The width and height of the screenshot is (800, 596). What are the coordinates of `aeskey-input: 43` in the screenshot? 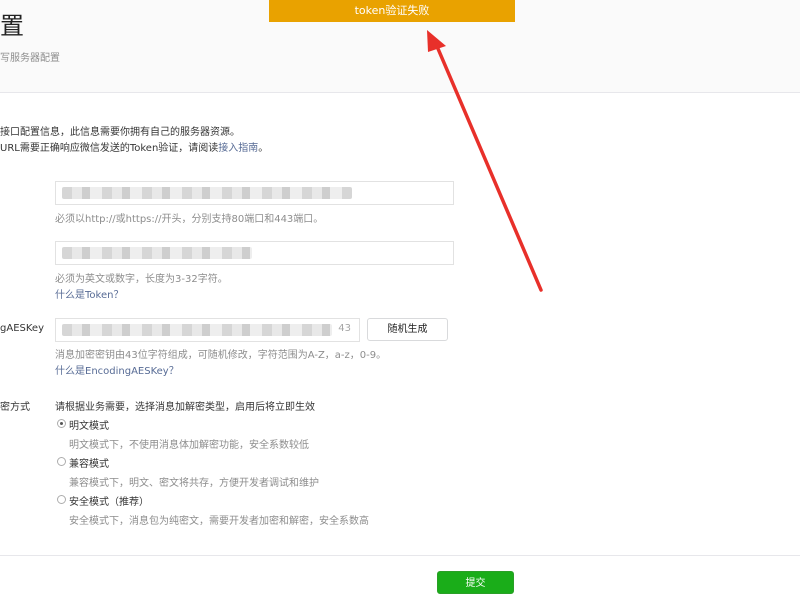 It's located at (207, 330).